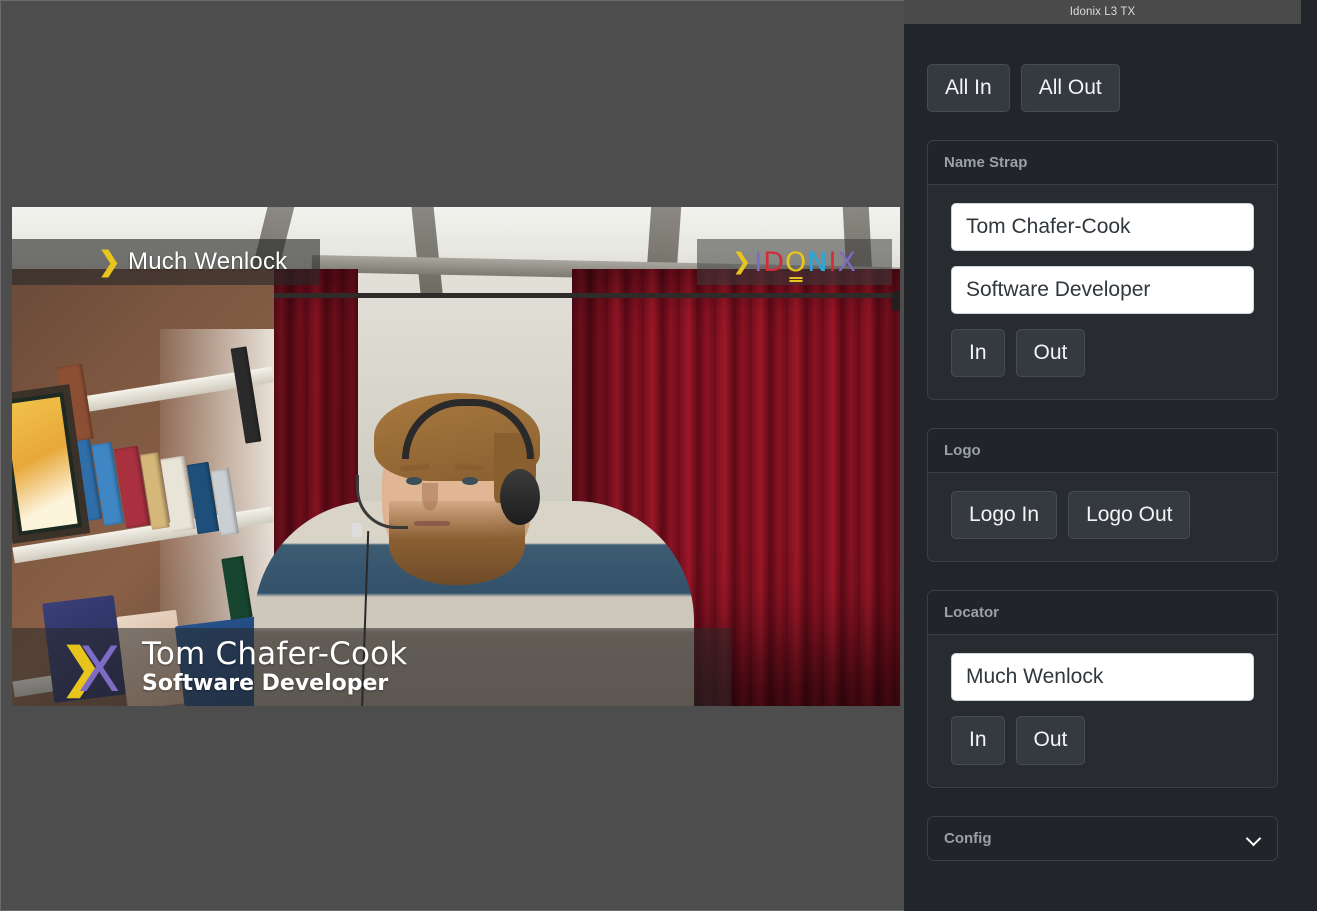 This screenshot has width=1317, height=911. Describe the element at coordinates (520, 497) in the screenshot. I see `scene-headset-earcup` at that location.